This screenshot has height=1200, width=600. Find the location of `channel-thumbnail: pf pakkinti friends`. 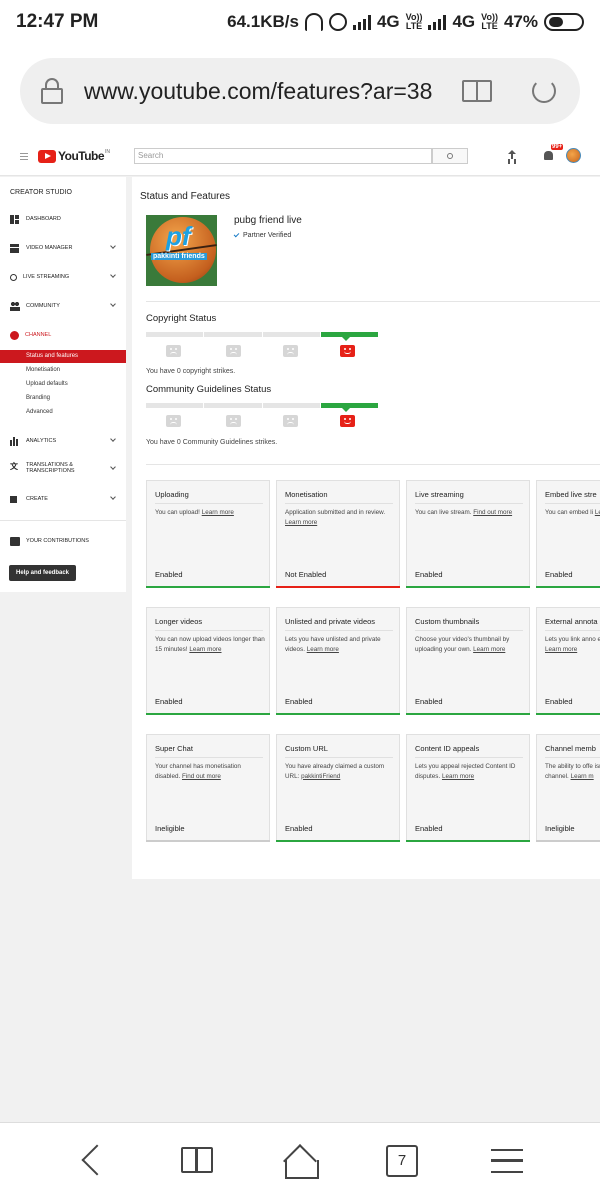

channel-thumbnail: pf pakkinti friends is located at coordinates (181, 250).